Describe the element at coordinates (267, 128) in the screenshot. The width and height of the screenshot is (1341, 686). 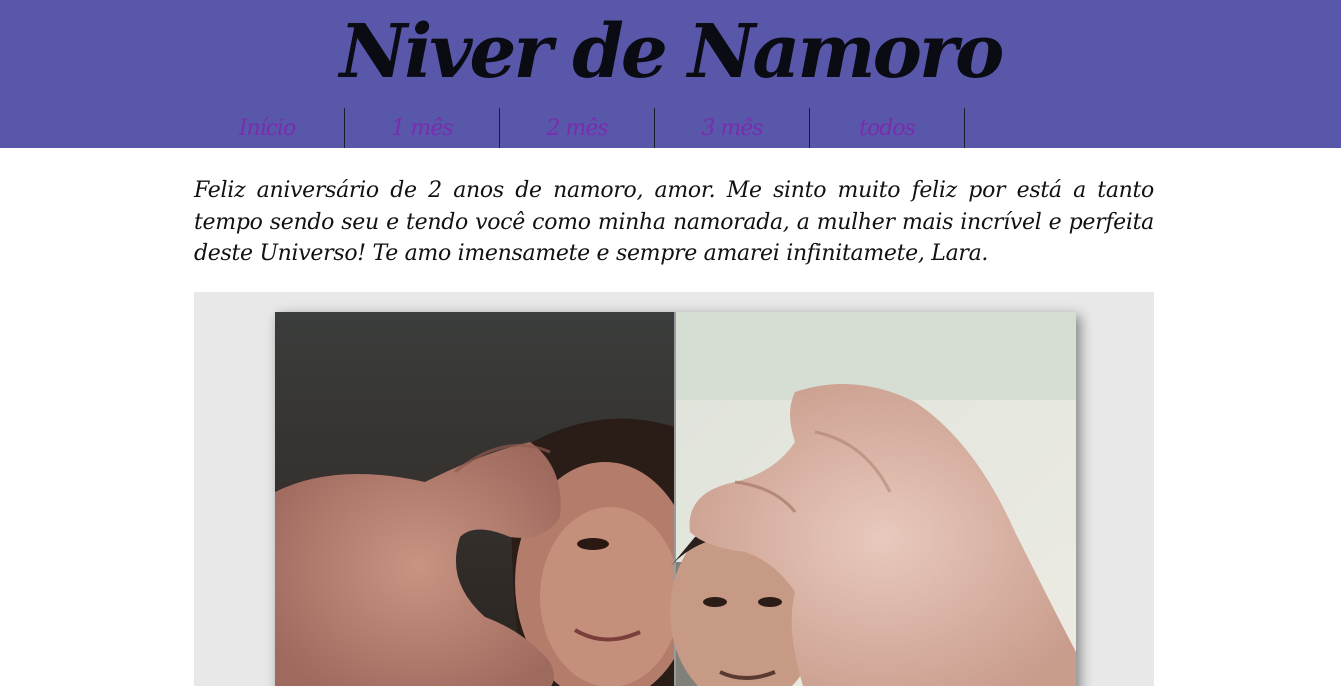
I see `nav-item-inicio: Início` at that location.